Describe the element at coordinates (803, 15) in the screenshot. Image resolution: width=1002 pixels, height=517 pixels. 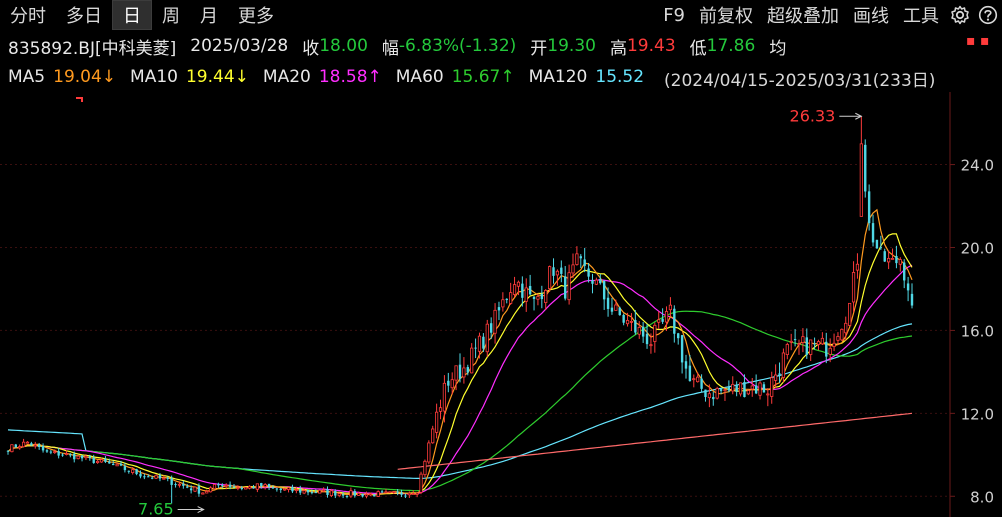
I see `super-overlay-button: 超级叠加` at that location.